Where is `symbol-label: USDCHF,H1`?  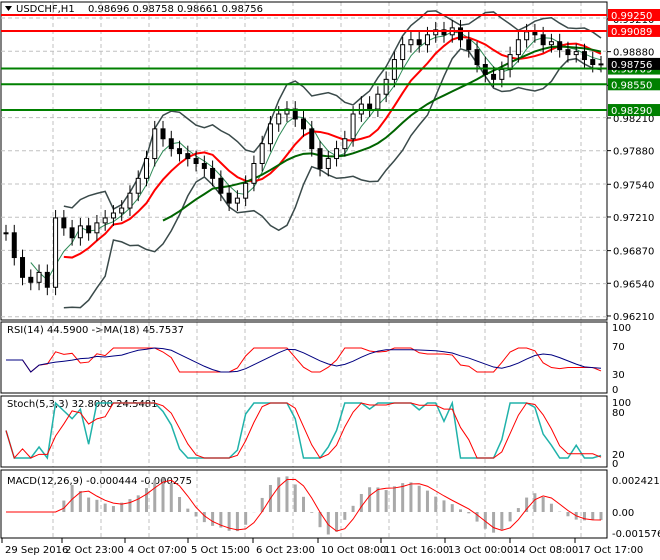
symbol-label: USDCHF,H1 is located at coordinates (45, 9).